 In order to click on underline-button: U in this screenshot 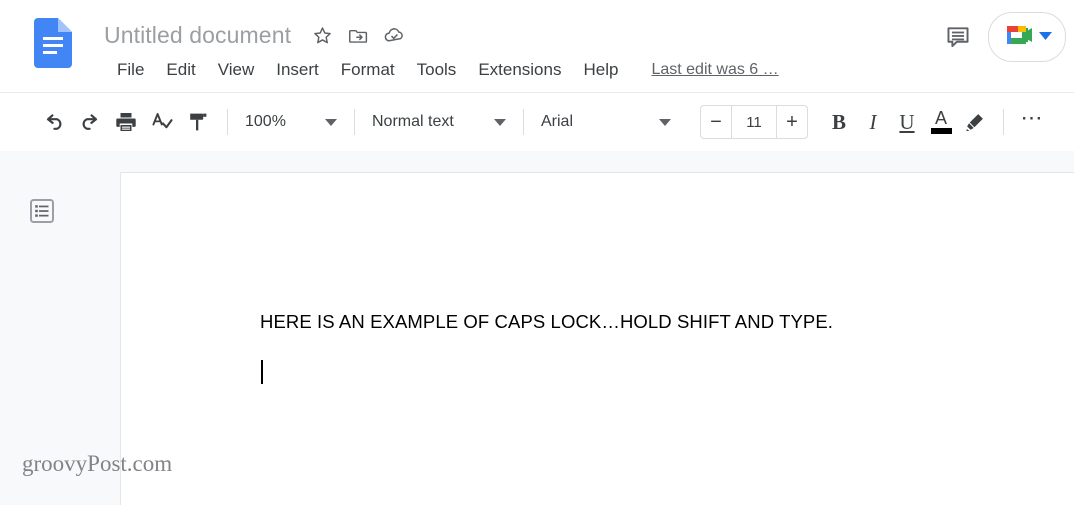, I will do `click(907, 122)`.